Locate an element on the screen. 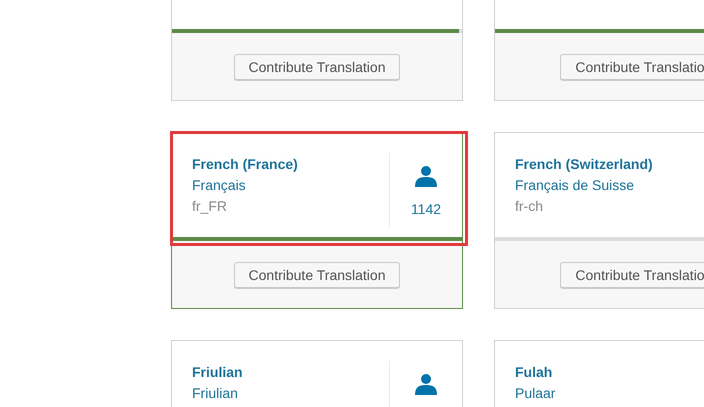 This screenshot has height=407, width=704. contributor-count: 1142 is located at coordinates (426, 209).